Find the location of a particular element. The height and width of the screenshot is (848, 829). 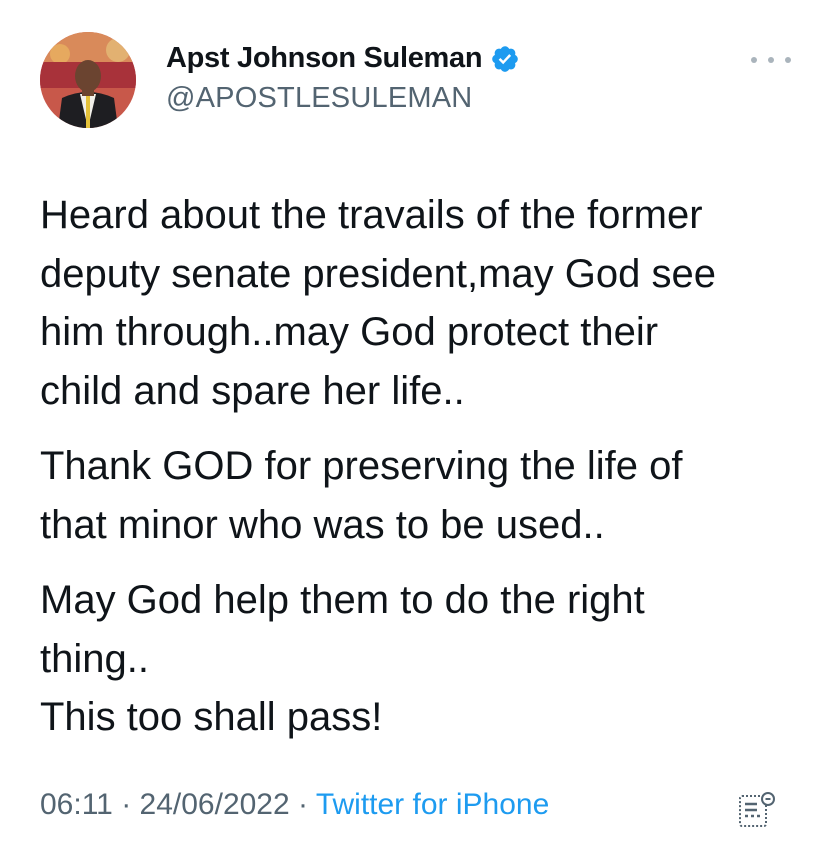

tweet-line: child and spare her life.. is located at coordinates (252, 390).